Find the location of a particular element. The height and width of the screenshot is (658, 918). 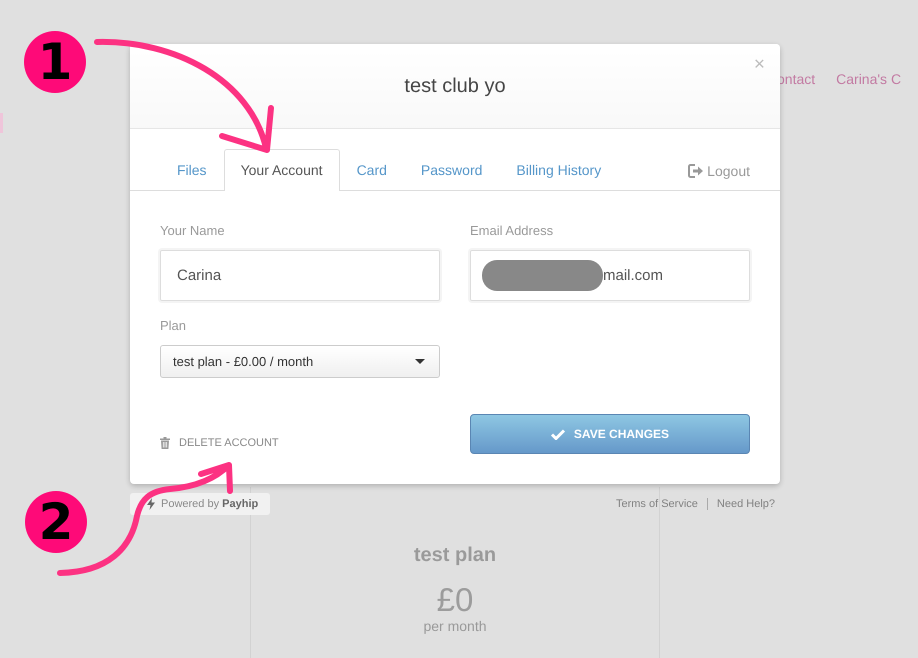

footer-link: Terms of Service is located at coordinates (657, 504).